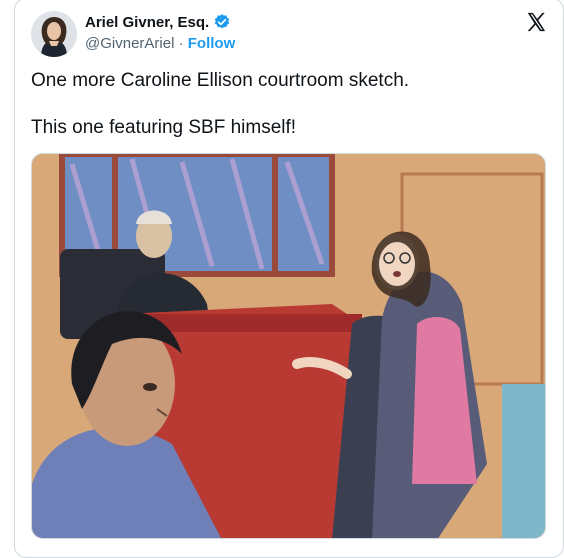 This screenshot has width=564, height=558. I want to click on author-handle: @GivnerAriel, so click(129, 43).